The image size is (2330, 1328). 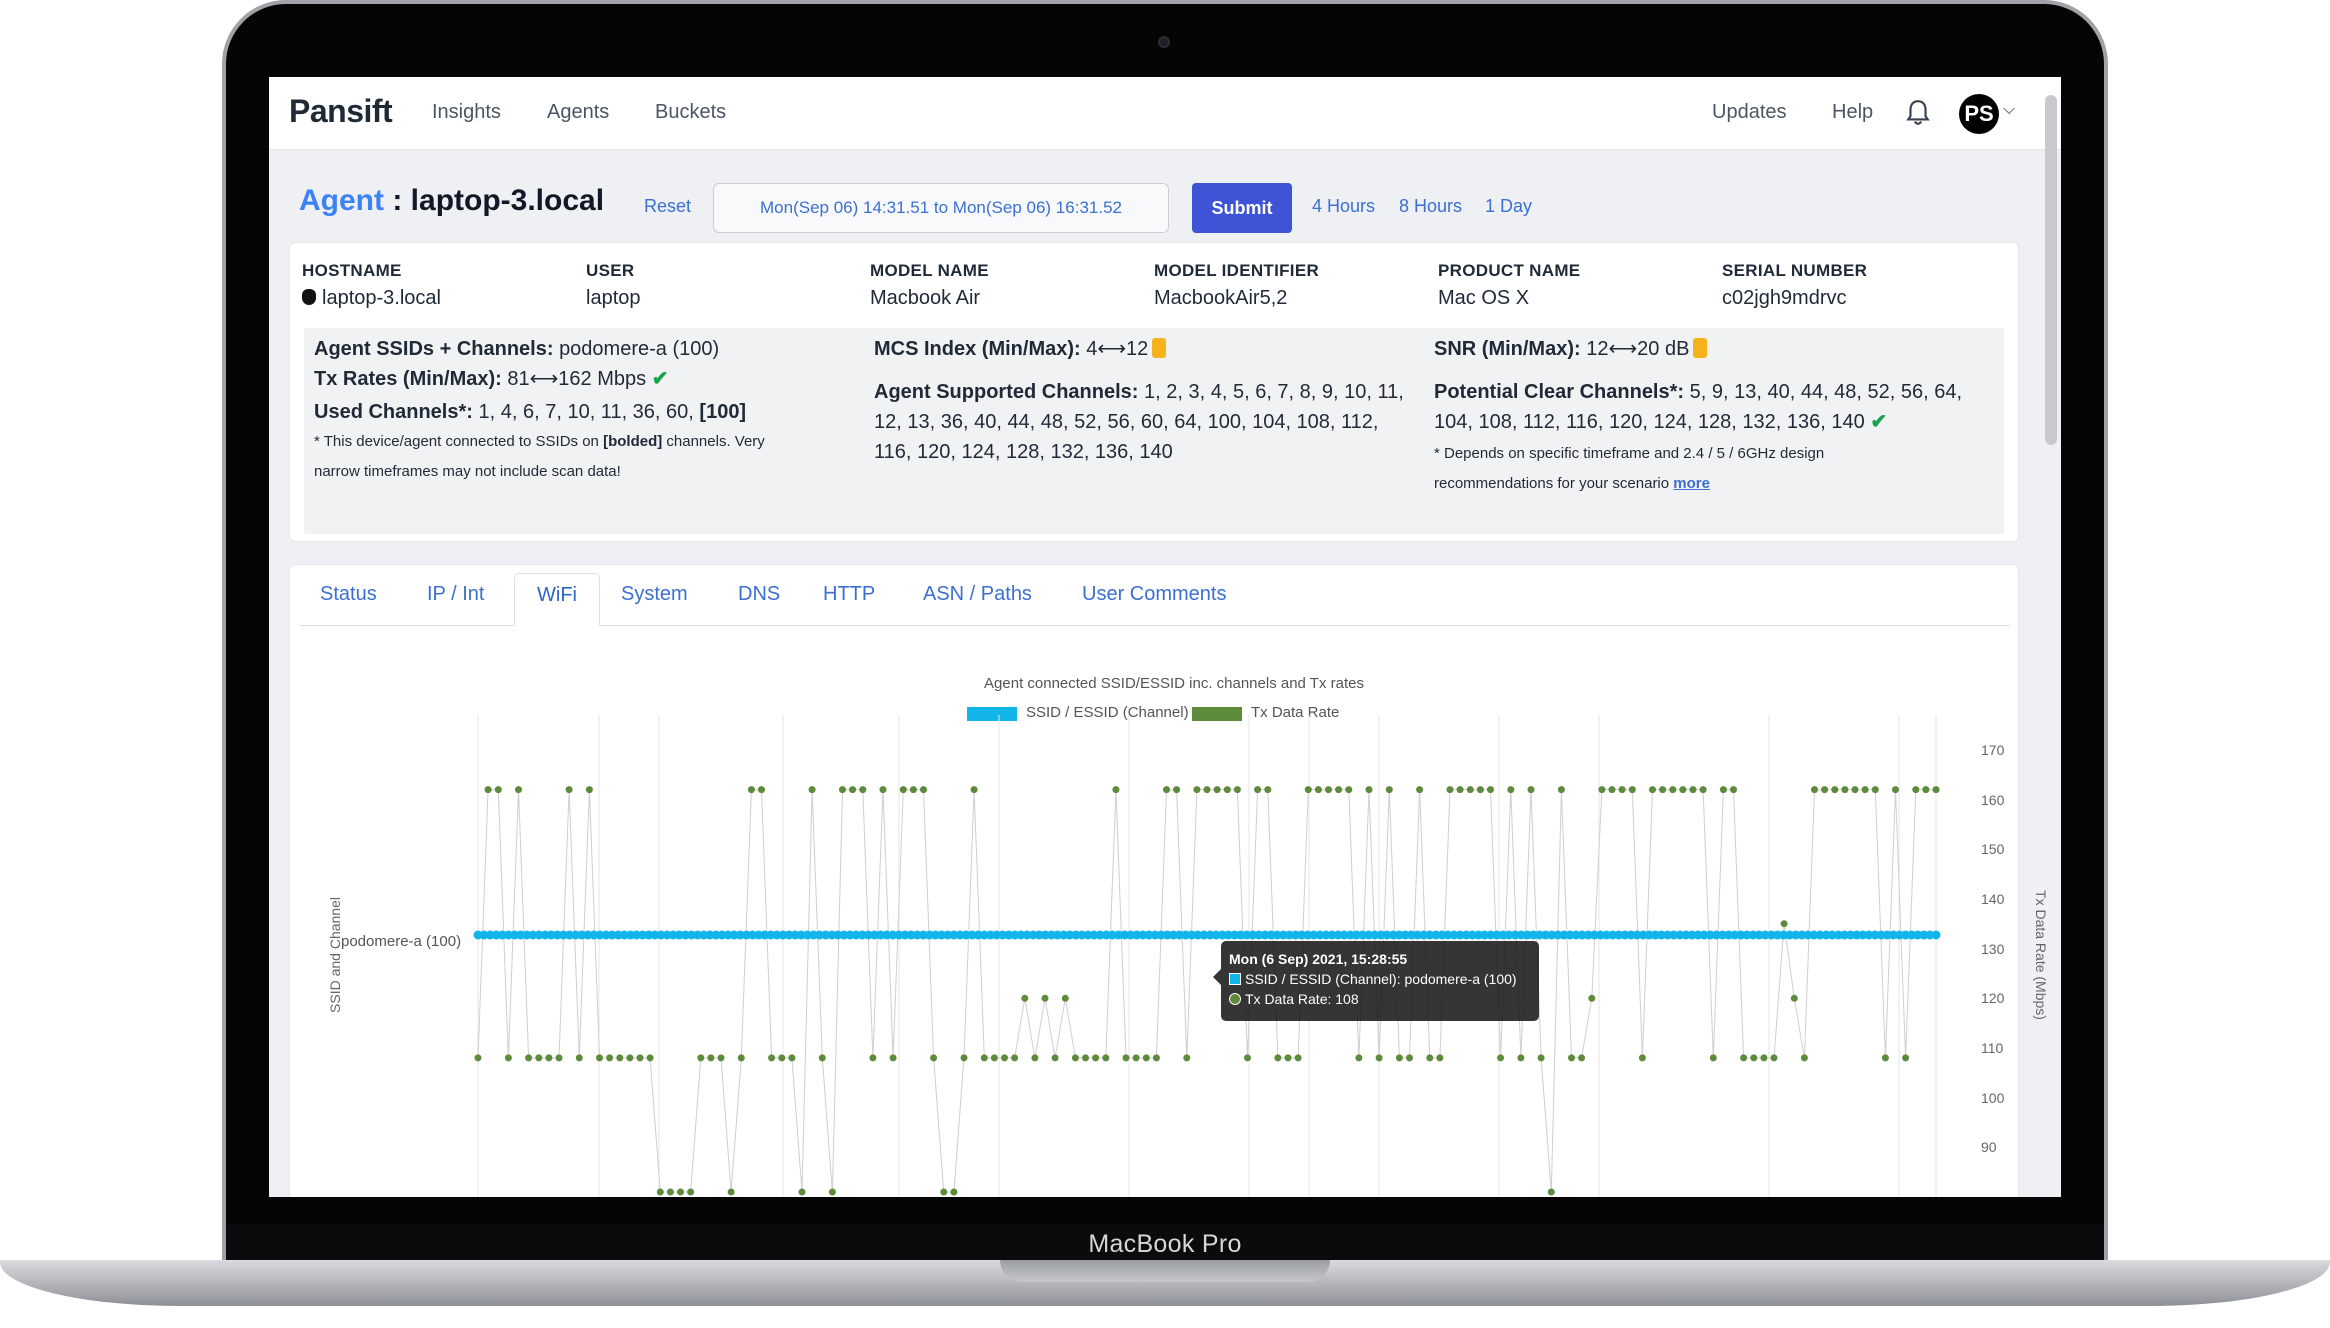 What do you see at coordinates (455, 594) in the screenshot?
I see `tab-ip-int: IP / Int` at bounding box center [455, 594].